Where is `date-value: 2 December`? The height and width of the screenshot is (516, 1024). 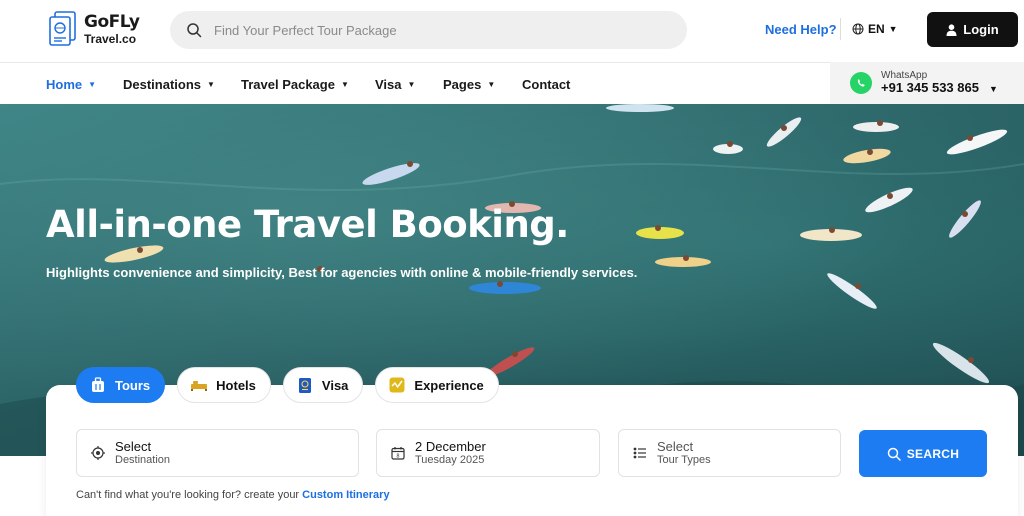 date-value: 2 December is located at coordinates (450, 446).